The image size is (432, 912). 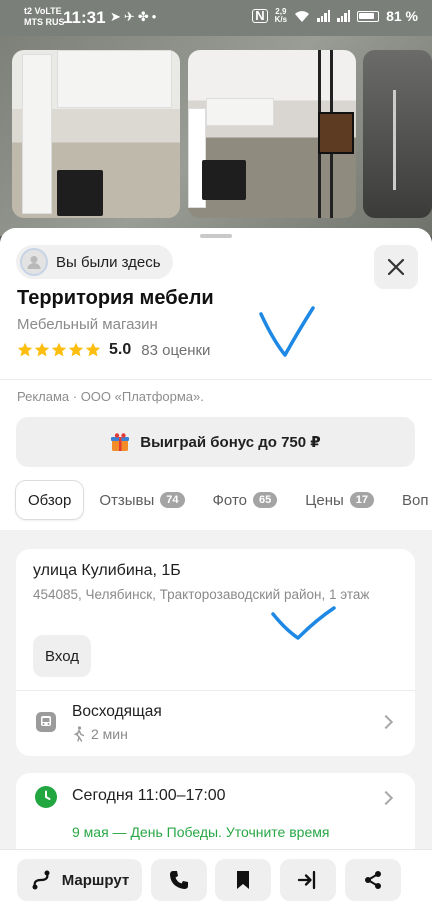 I want to click on bookmark-icon, so click(x=243, y=880).